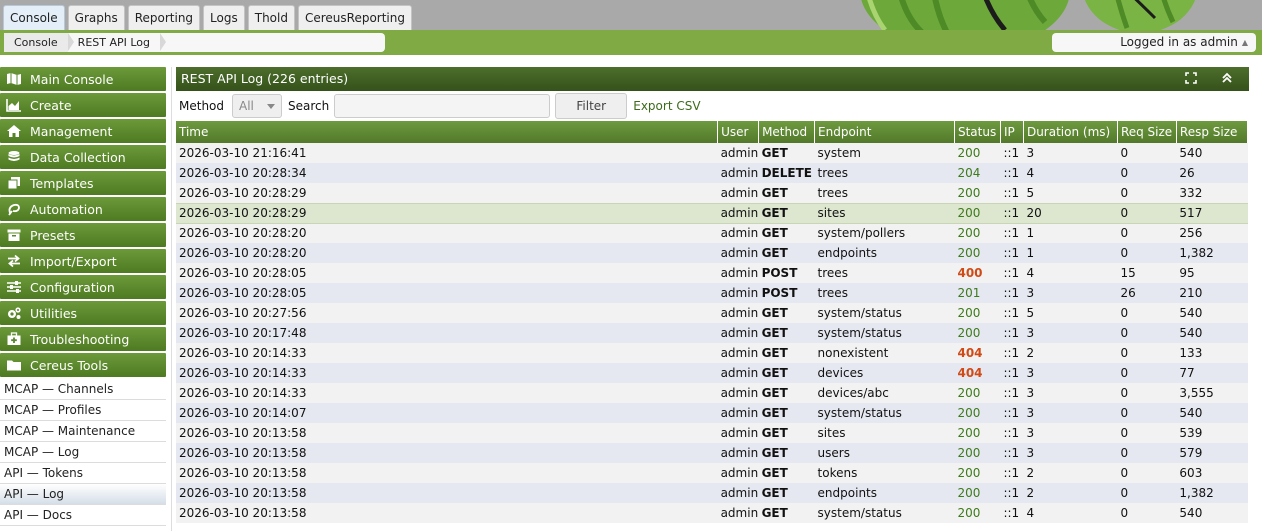 This screenshot has width=1262, height=531. What do you see at coordinates (1012, 132) in the screenshot?
I see `column-header-ip: IP` at bounding box center [1012, 132].